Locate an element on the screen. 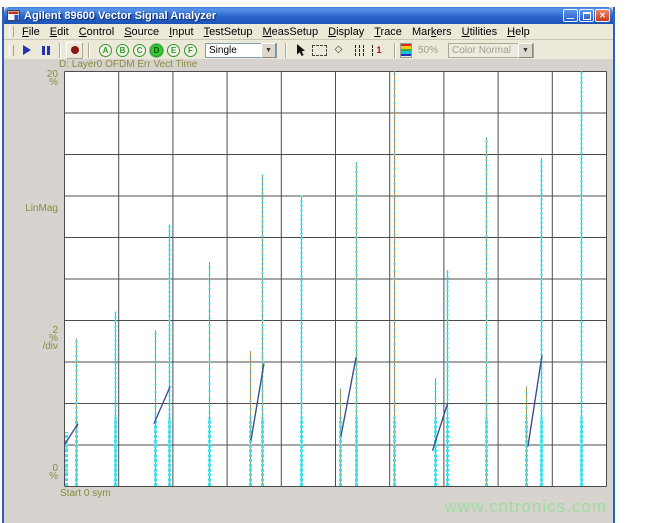  pause-button is located at coordinates (45, 50).